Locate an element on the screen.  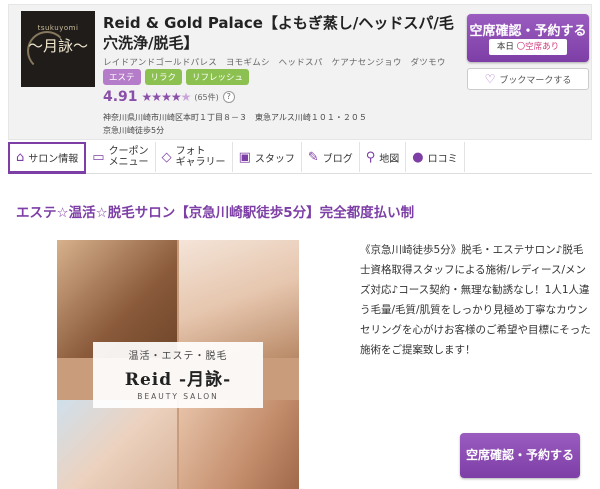
availability-label: 〇空席あり is located at coordinates (538, 47).